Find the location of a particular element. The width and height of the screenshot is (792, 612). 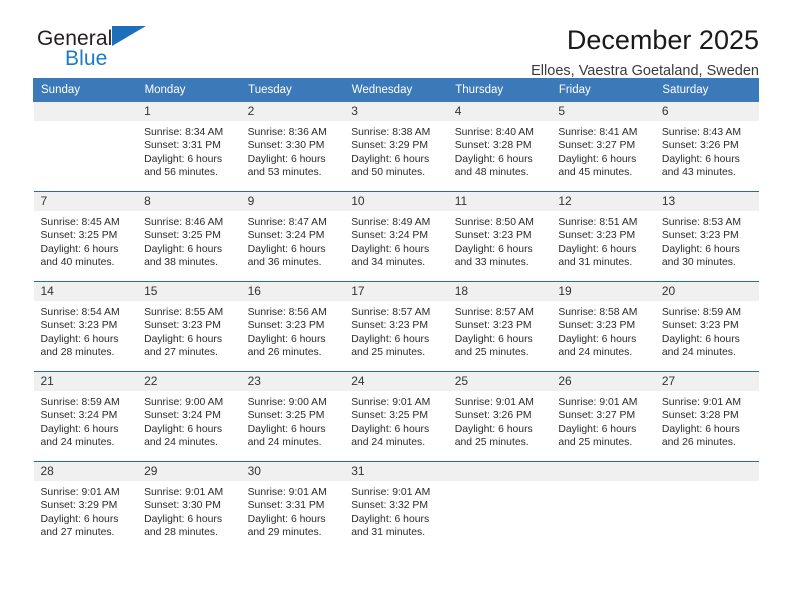

brand-name-blue: Blue is located at coordinates (86, 58).